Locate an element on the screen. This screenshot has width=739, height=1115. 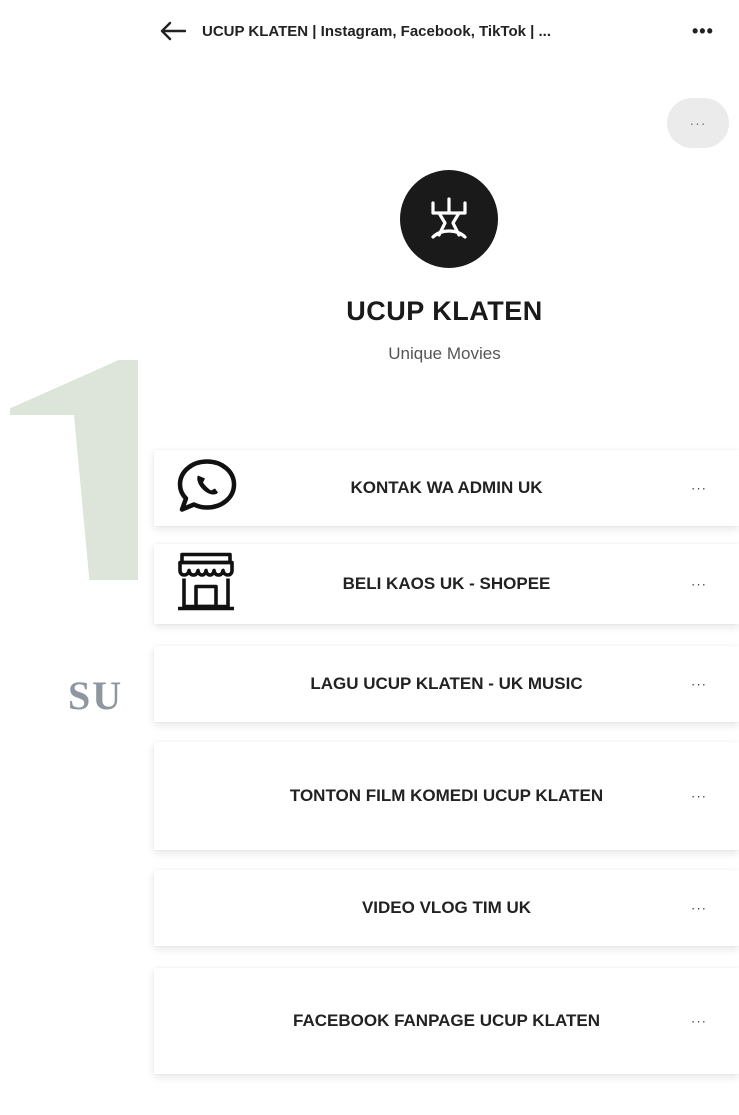
link-label: TONTON FILM KOMEDI UCUP KLATEN is located at coordinates (446, 795).